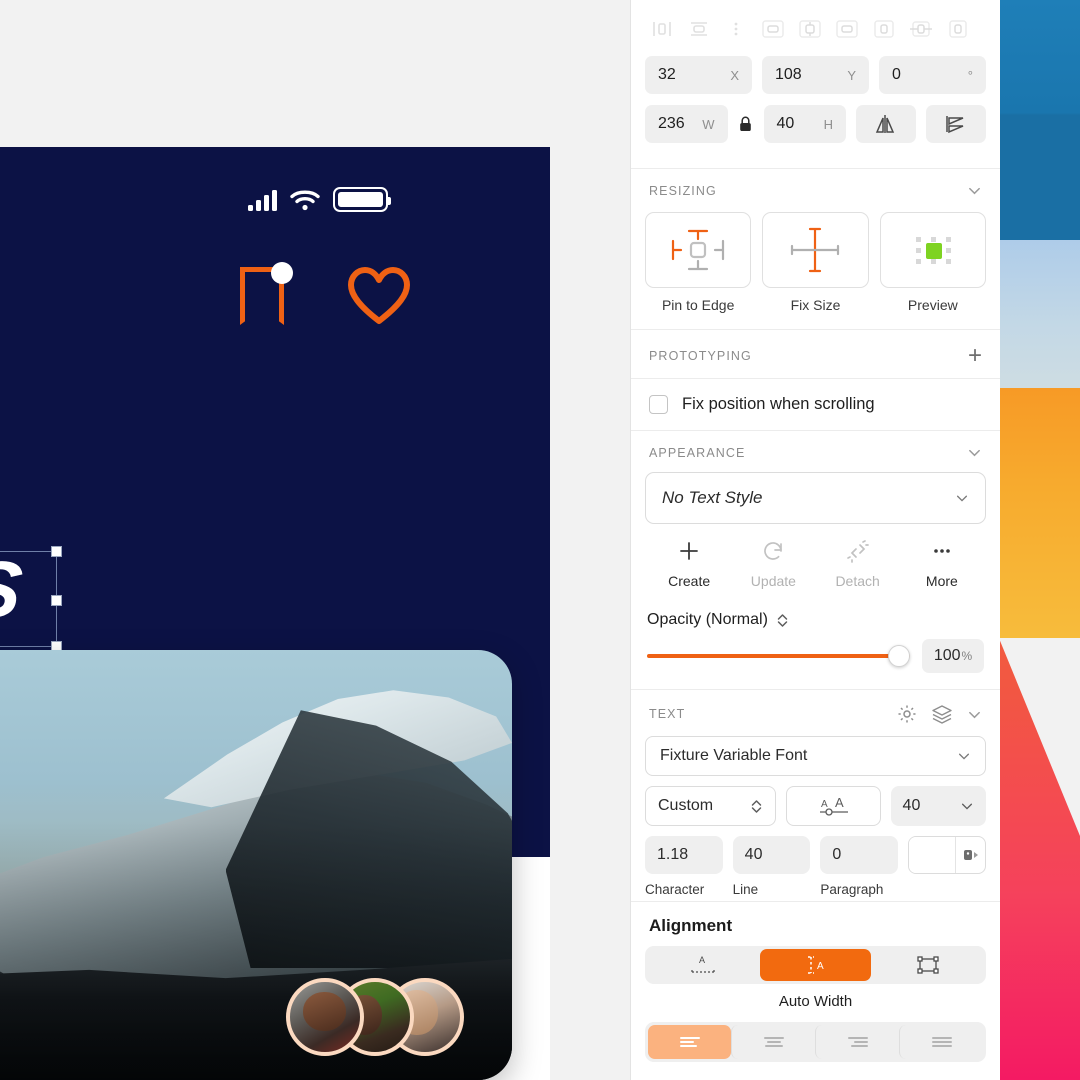 This screenshot has width=1080, height=1080. Describe the element at coordinates (56, 551) in the screenshot. I see `selection-handle-top` at that location.